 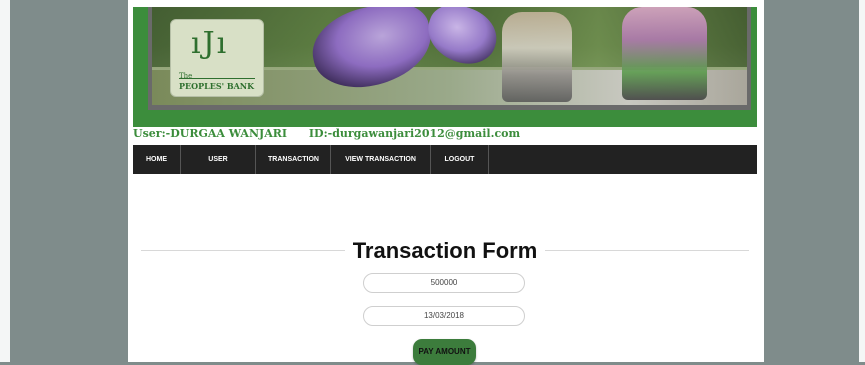 What do you see at coordinates (217, 86) in the screenshot?
I see `logo-bank-name: PEOPLES' BANK` at bounding box center [217, 86].